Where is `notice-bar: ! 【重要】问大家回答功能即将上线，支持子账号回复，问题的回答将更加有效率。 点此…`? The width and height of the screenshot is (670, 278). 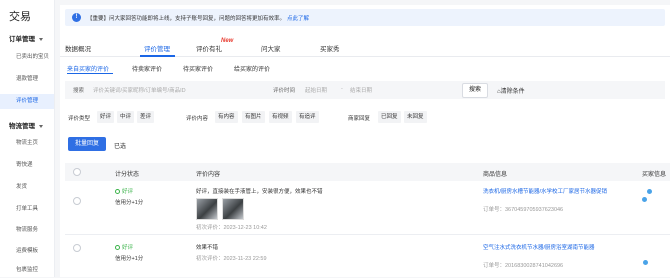
notice-bar: ! 【重要】问大家回答功能即将上线，支持子账号回复，问题的回答将更加有效率。 点此… is located at coordinates (365, 17).